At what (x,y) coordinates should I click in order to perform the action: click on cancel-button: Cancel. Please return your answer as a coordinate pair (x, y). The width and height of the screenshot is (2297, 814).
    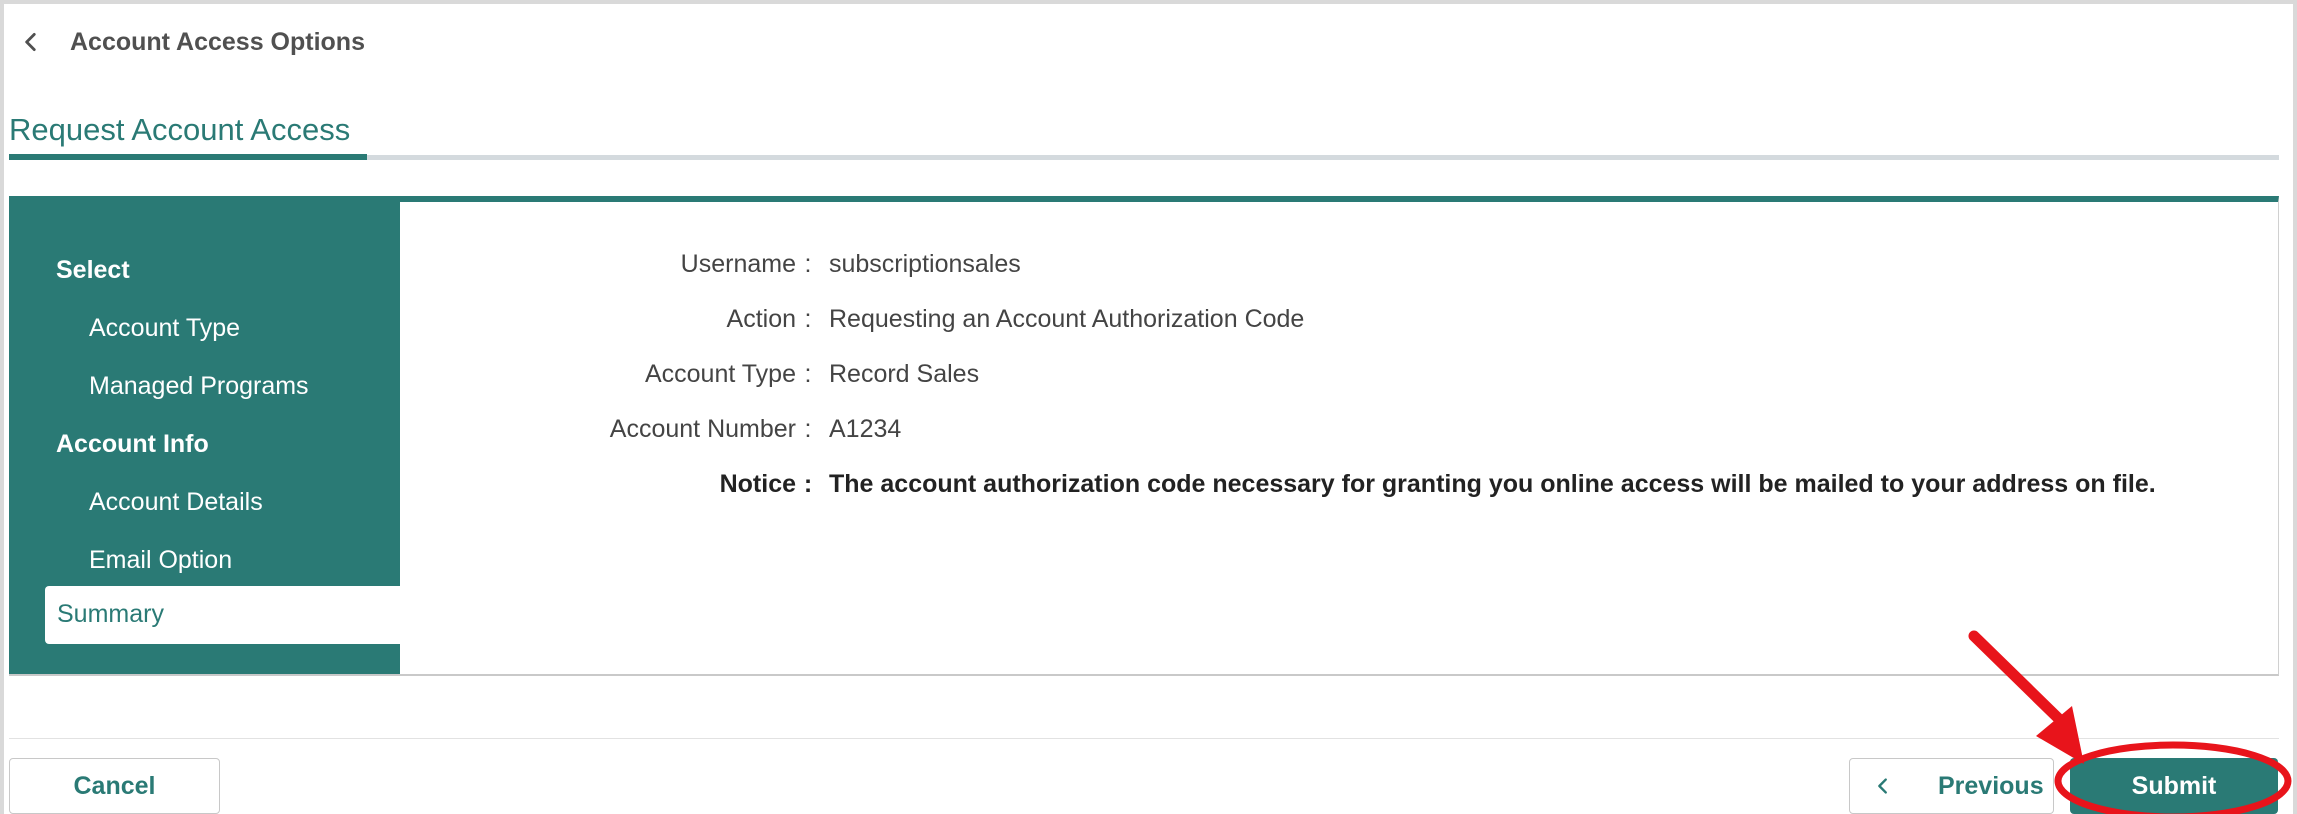
    Looking at the image, I should click on (114, 786).